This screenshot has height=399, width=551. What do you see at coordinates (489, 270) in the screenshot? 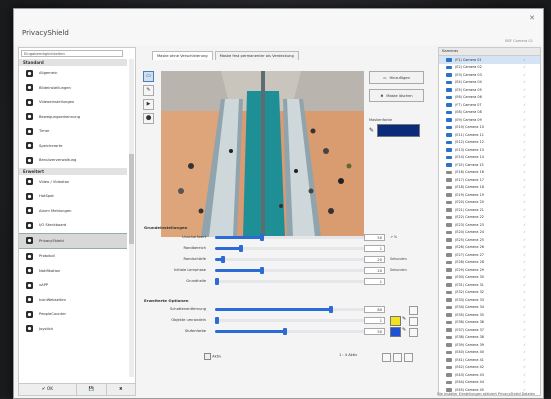
I see `camera-item: (E29) Camera 29 ✓` at bounding box center [489, 270].